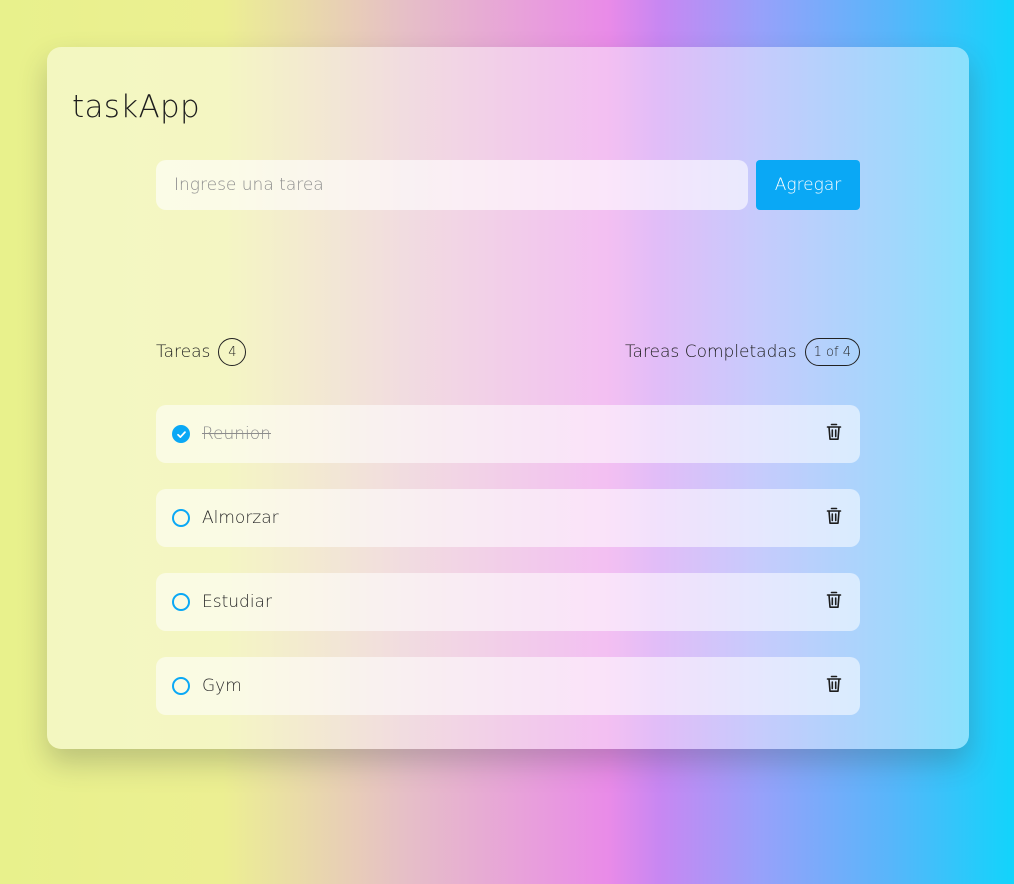  I want to click on checkmark-icon, so click(181, 434).